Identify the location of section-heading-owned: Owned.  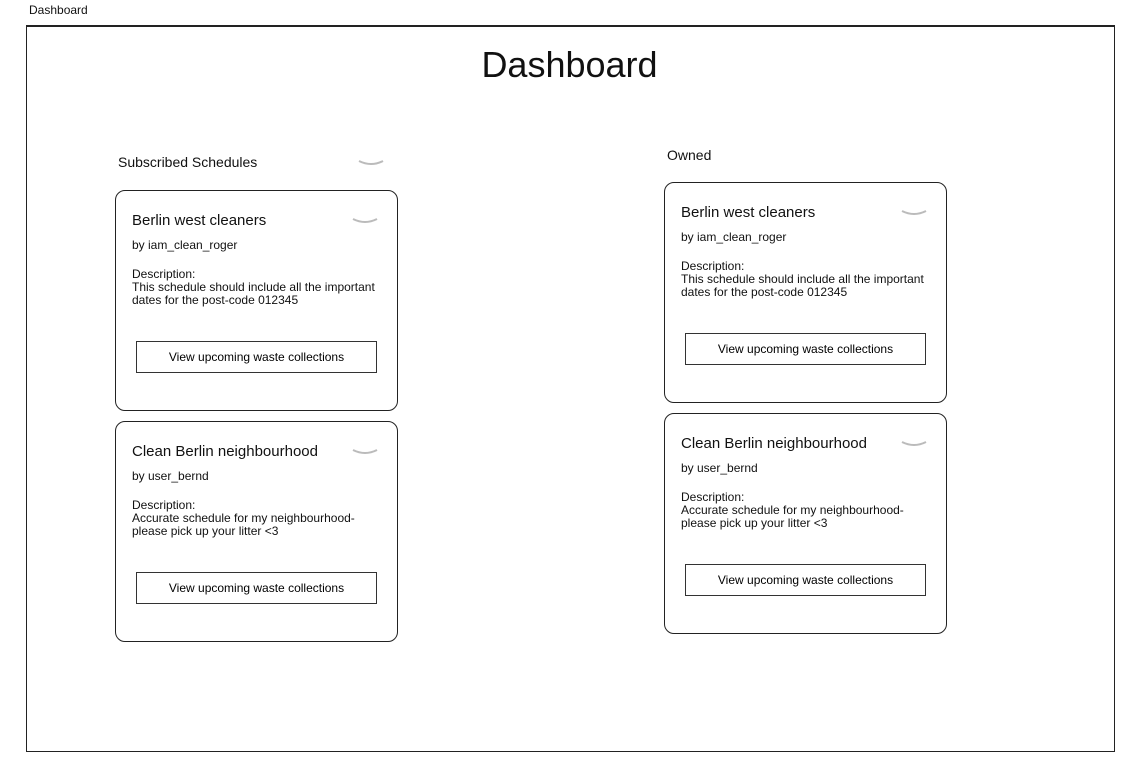
(689, 155).